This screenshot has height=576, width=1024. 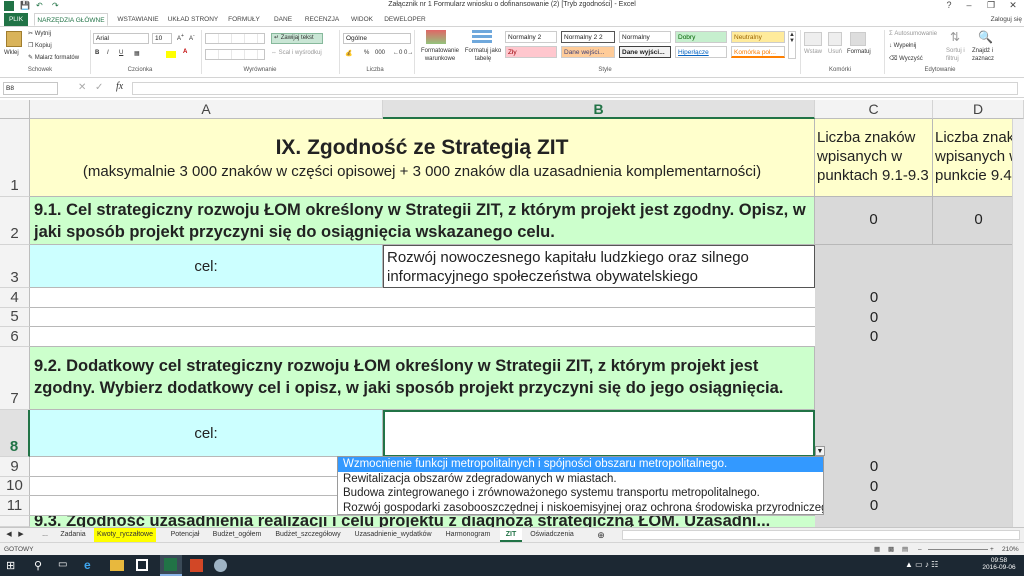 I want to click on tab-developer: DEWELOPER, so click(x=405, y=19).